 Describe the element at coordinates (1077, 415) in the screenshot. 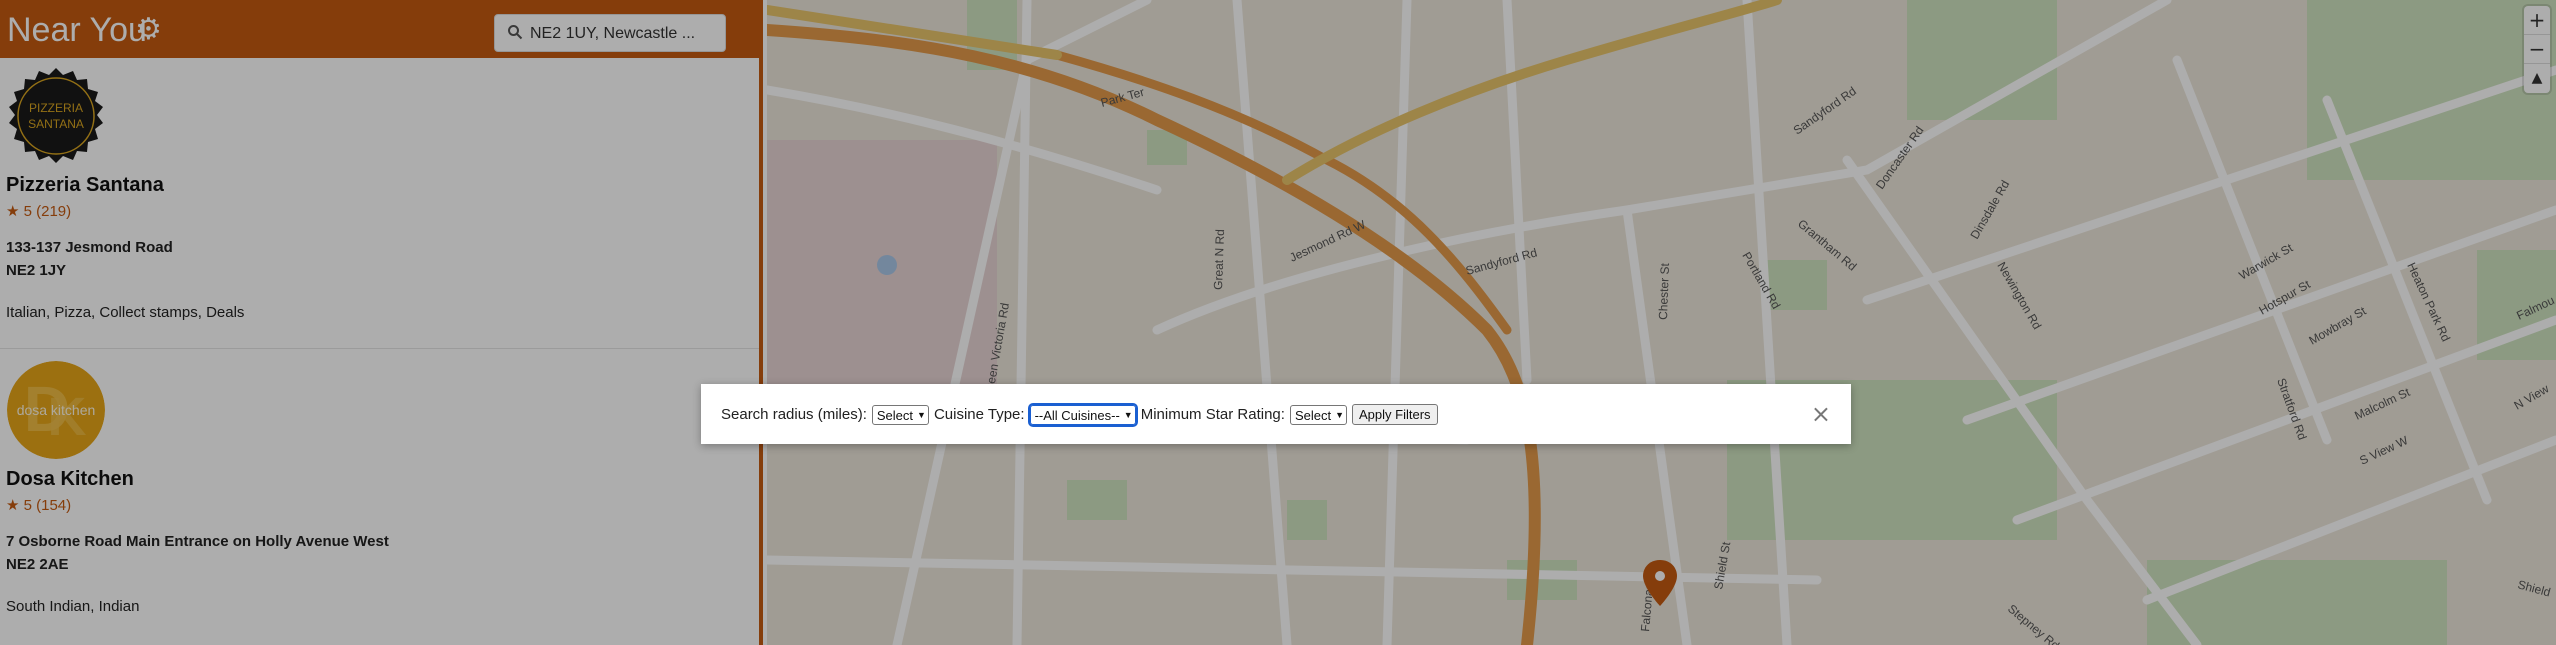

I see `cuisine-select-value: --All Cuisines--` at that location.